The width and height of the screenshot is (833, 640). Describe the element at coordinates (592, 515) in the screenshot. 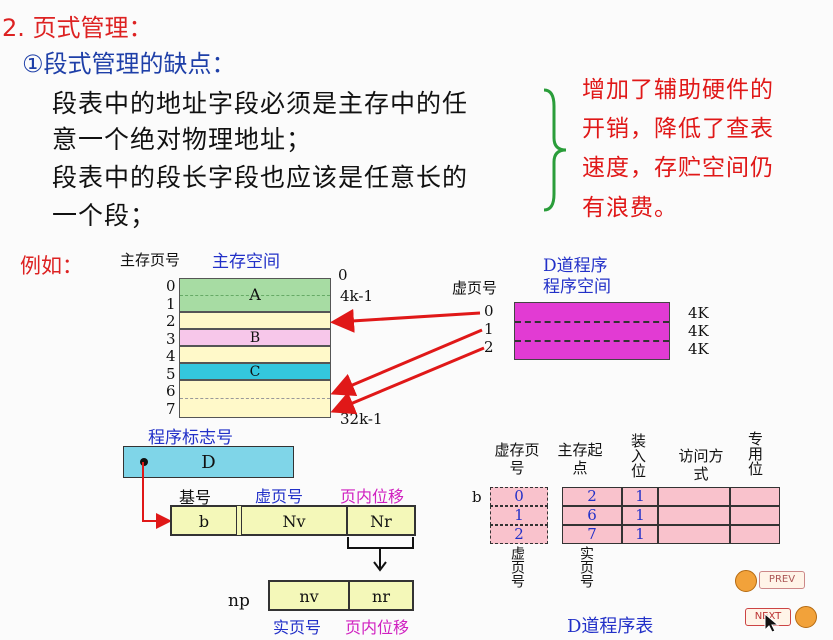

I see `cell-start: 6` at that location.